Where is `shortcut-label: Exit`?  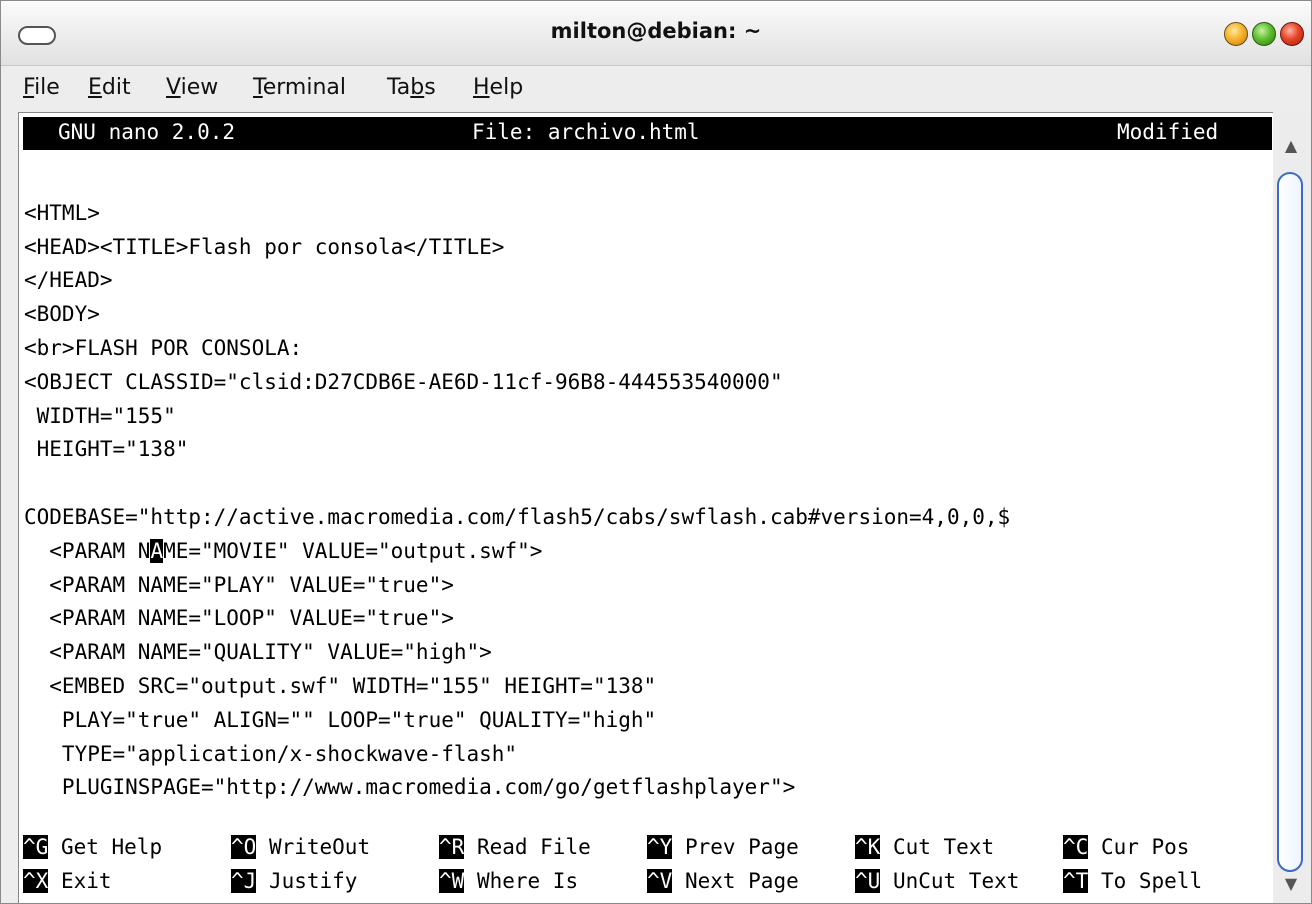
shortcut-label: Exit is located at coordinates (80, 881).